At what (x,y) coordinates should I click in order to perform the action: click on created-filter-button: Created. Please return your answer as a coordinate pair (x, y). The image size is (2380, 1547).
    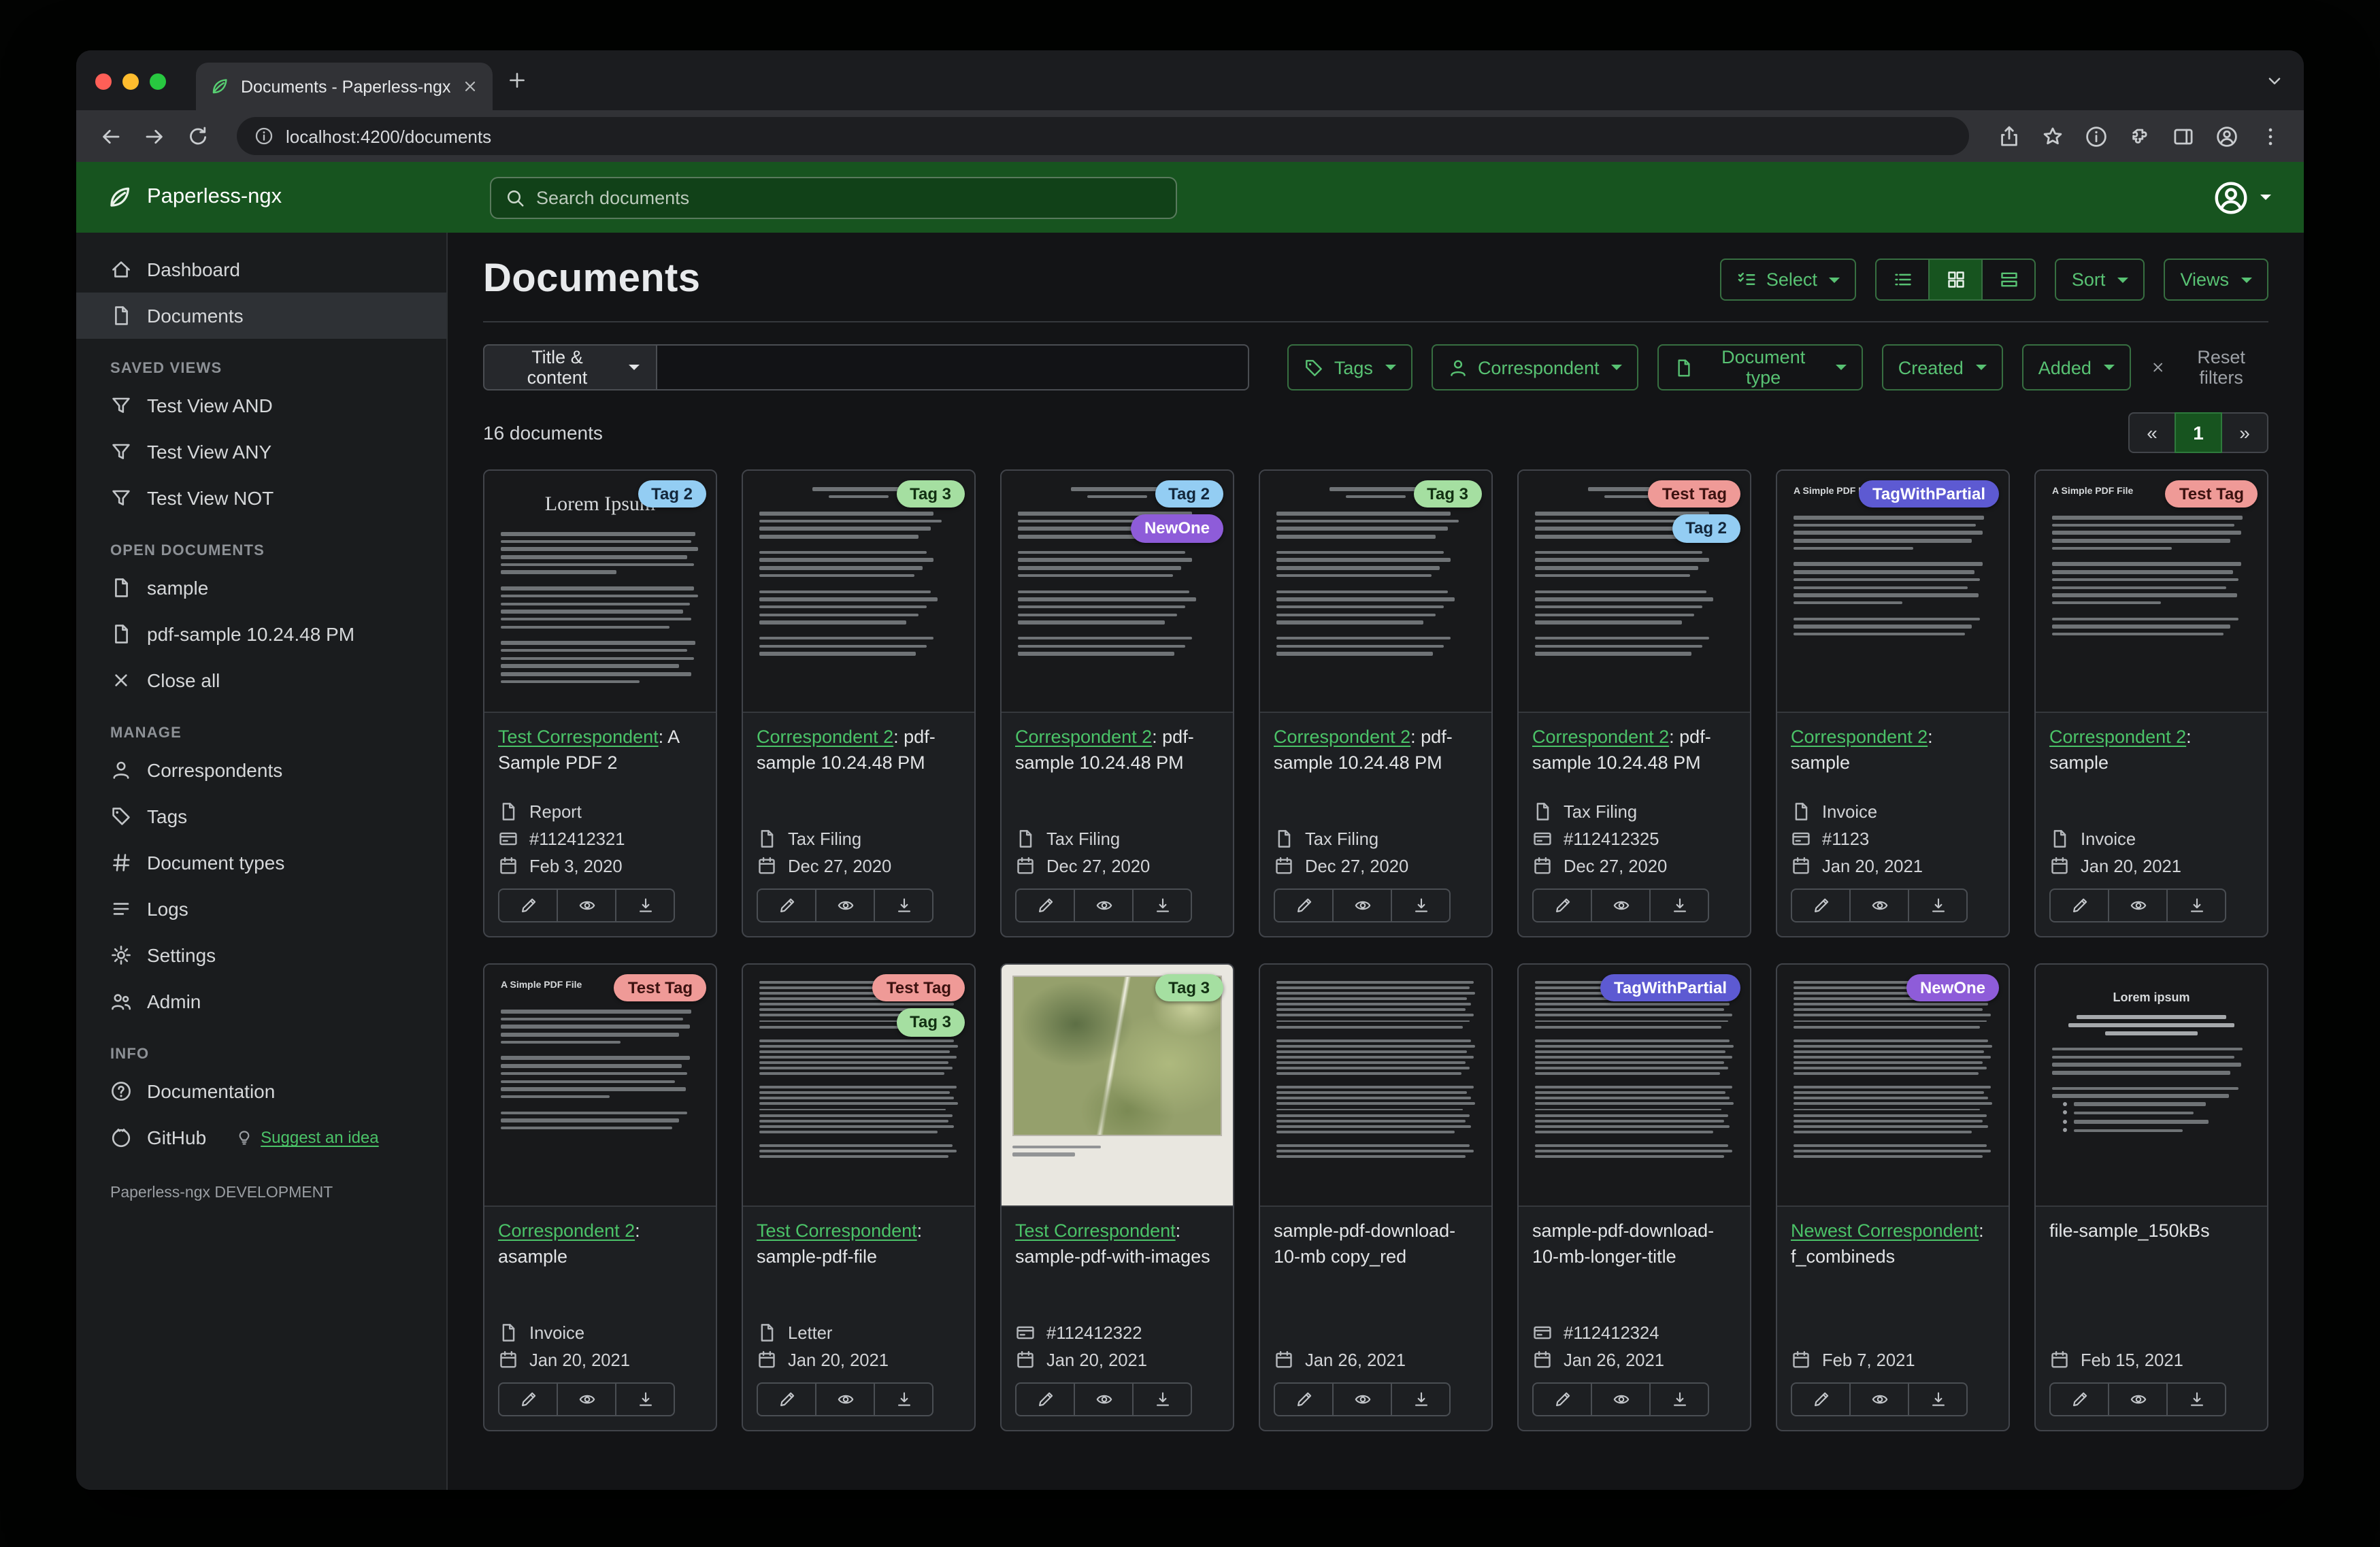
    Looking at the image, I should click on (1942, 367).